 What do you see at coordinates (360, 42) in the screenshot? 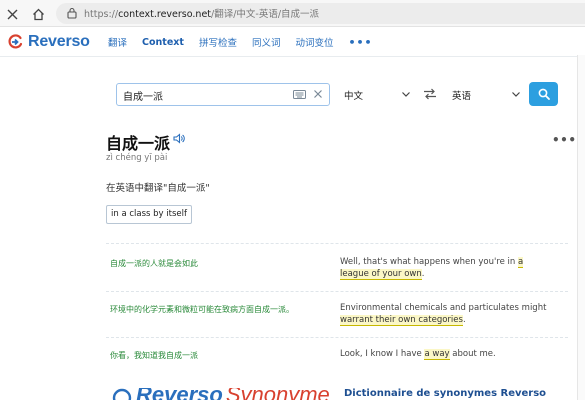
I see `nav-more-button: •••` at bounding box center [360, 42].